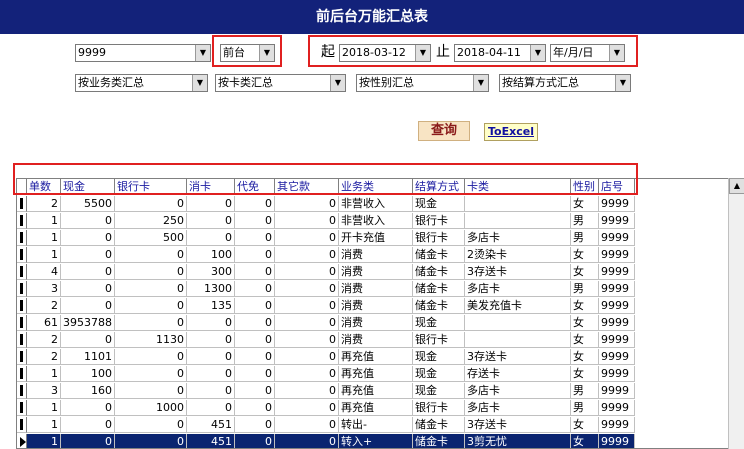 The width and height of the screenshot is (744, 449). What do you see at coordinates (736, 313) in the screenshot?
I see `vertical-scrollbar: ▲` at bounding box center [736, 313].